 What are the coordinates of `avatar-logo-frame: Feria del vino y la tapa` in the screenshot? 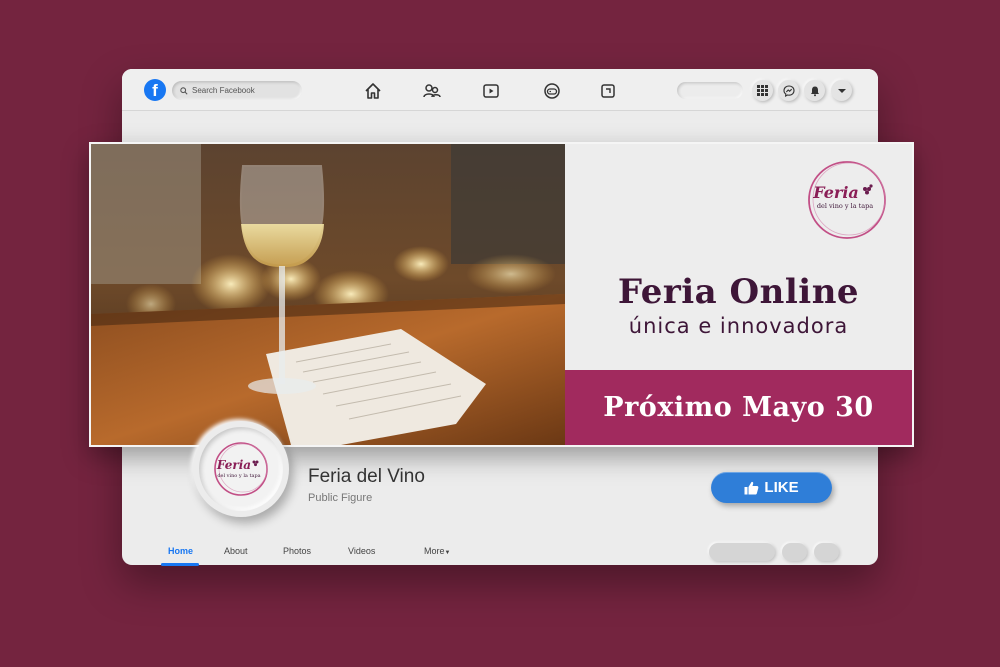 It's located at (241, 469).